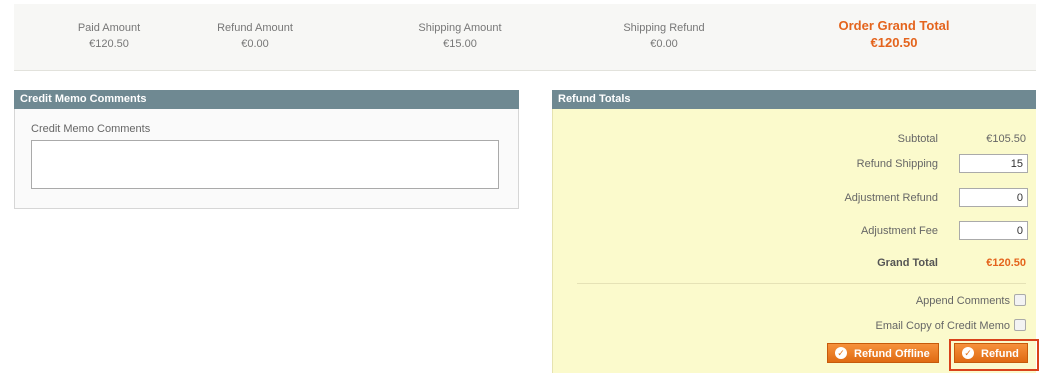 This screenshot has width=1041, height=373. Describe the element at coordinates (993, 197) in the screenshot. I see `adjustment-refund-input` at that location.